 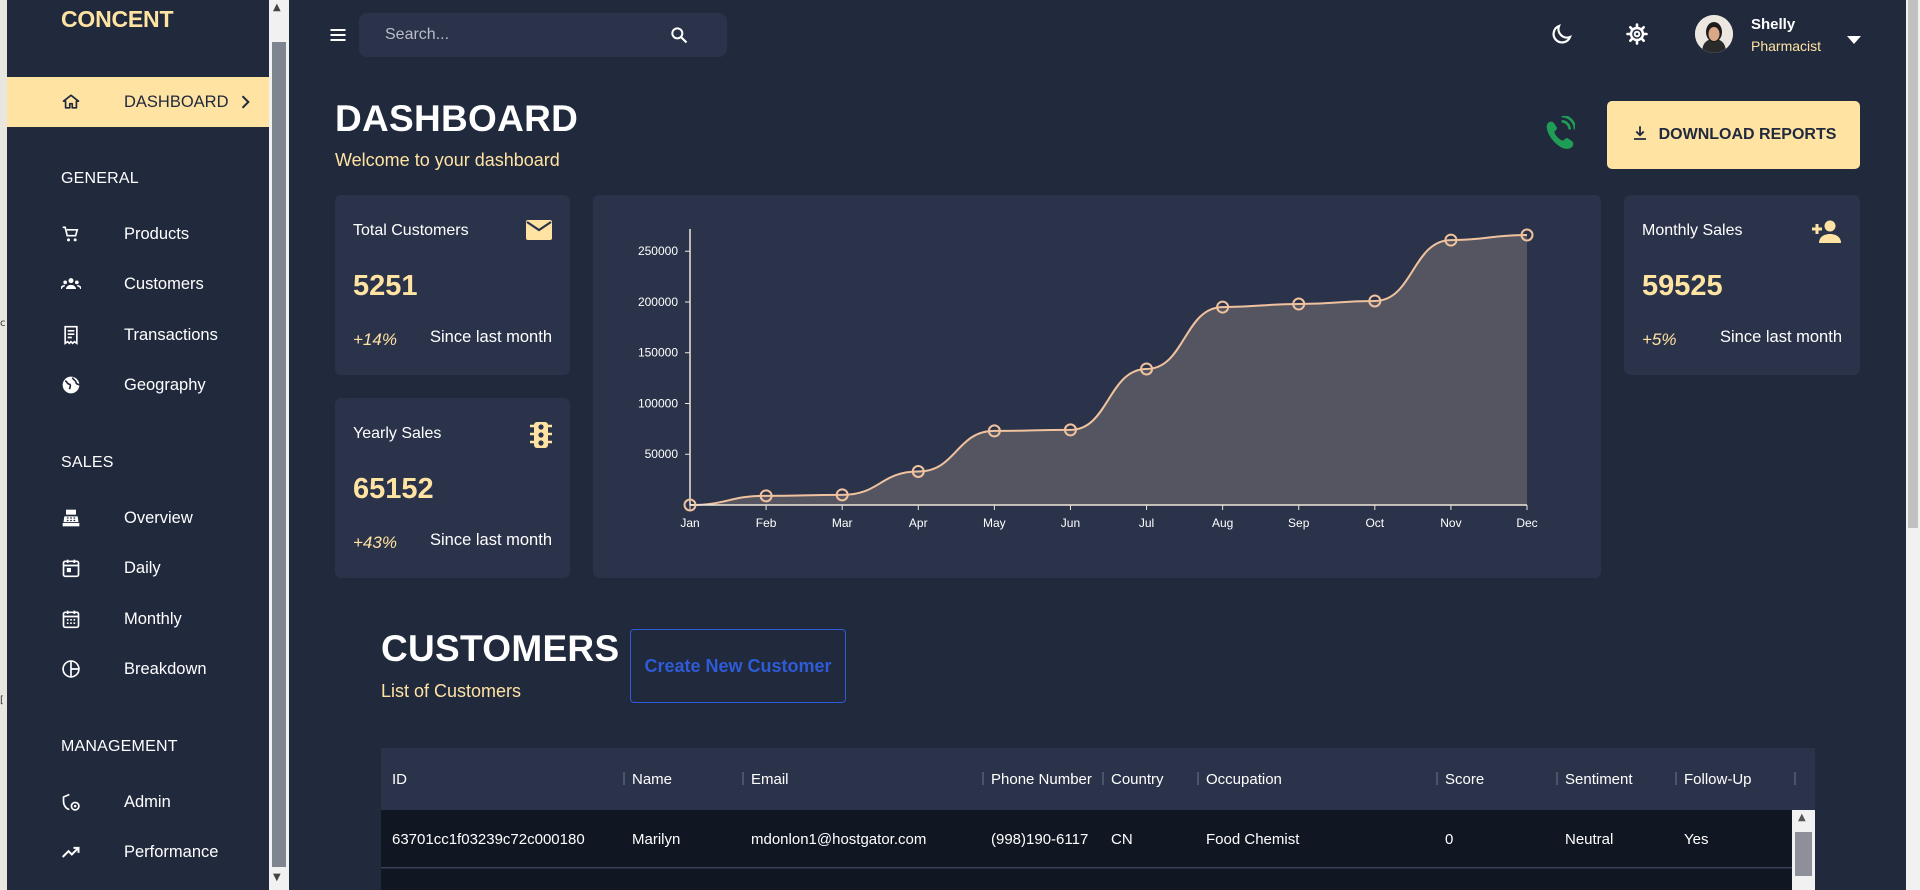 I want to click on admin-settings-icon, so click(x=71, y=802).